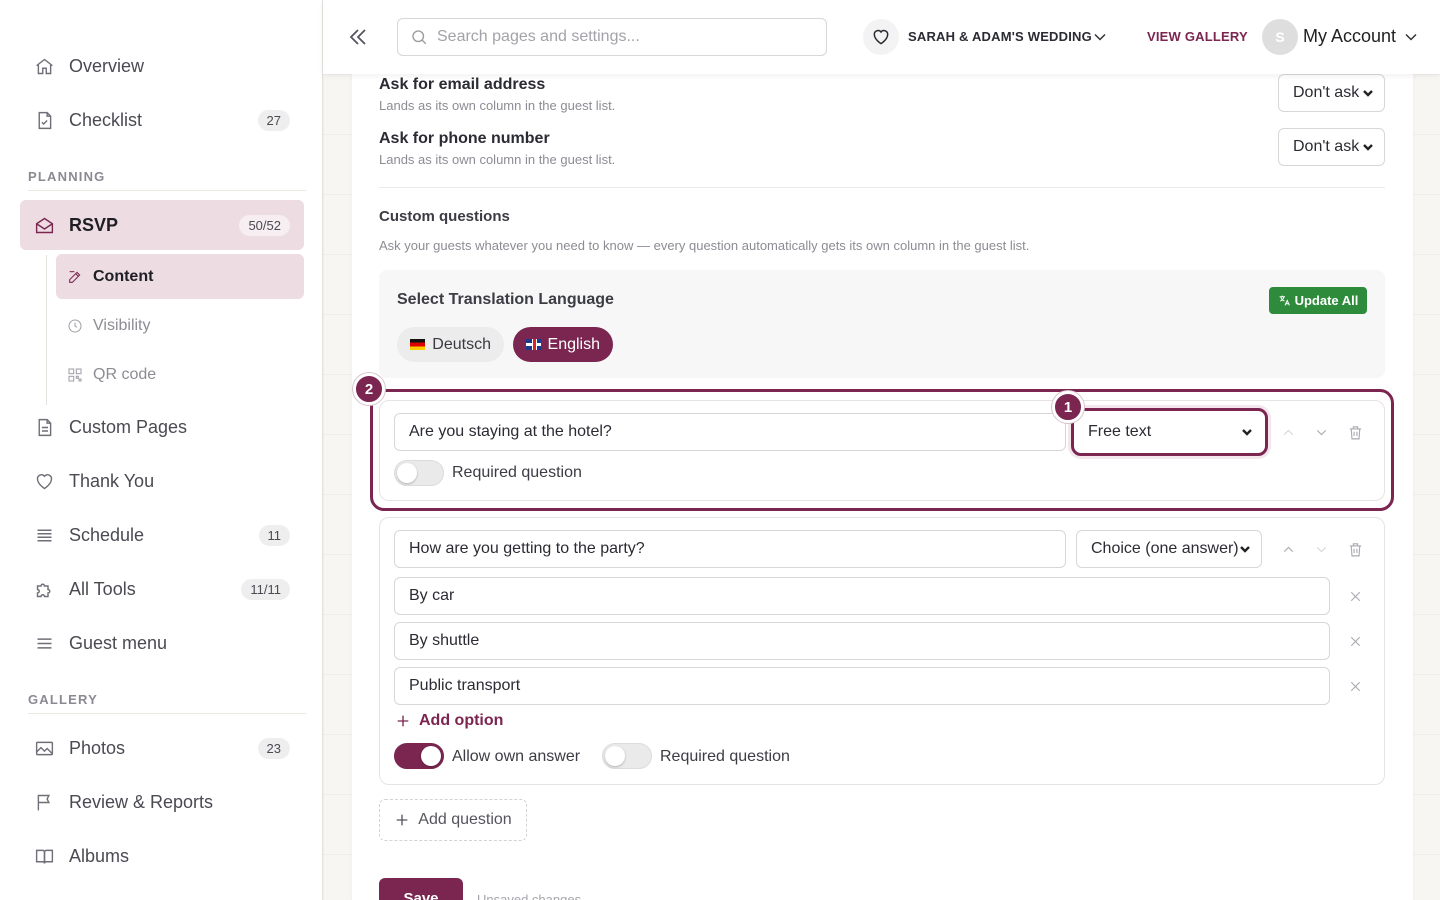 The image size is (1440, 900). Describe the element at coordinates (162, 856) in the screenshot. I see `sidebar-item-albums: Albums` at that location.